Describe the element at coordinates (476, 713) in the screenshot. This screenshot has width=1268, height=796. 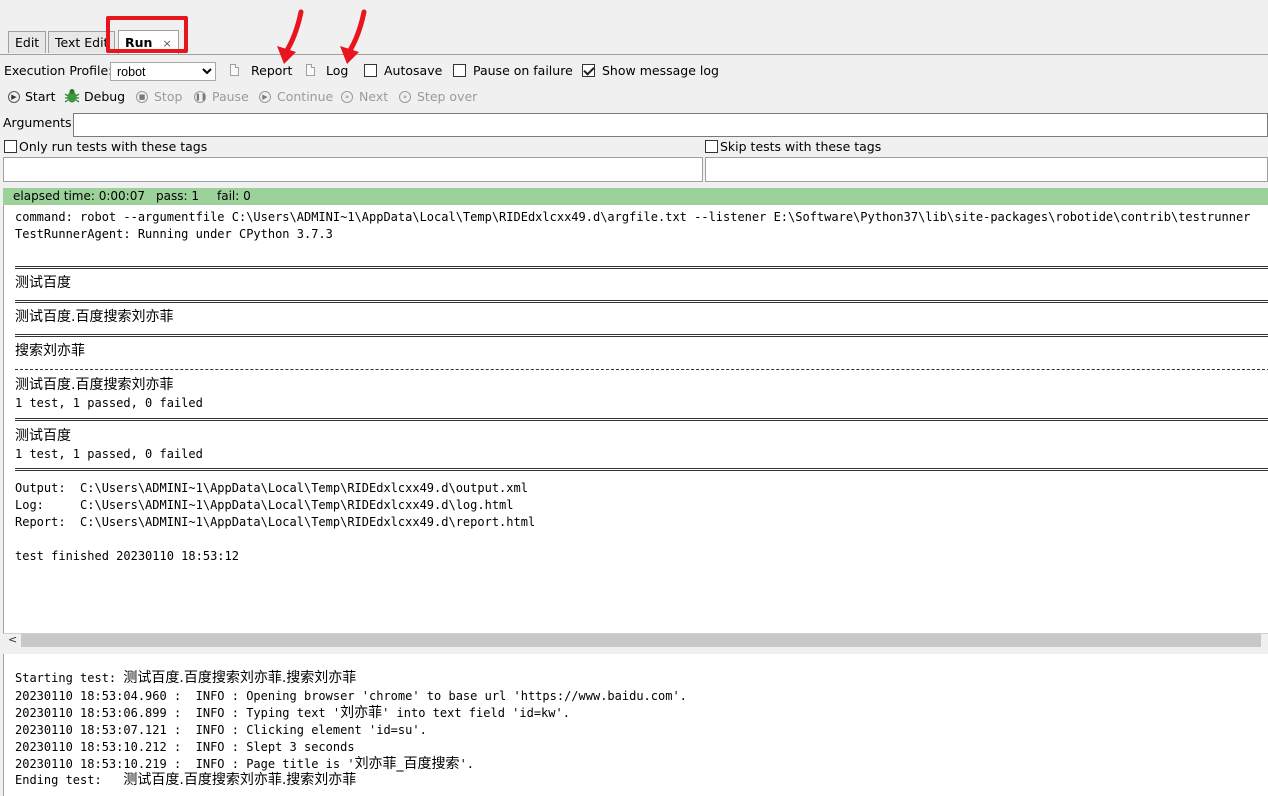
I see `log-line-text-end: ' into text field 'id=kw'.` at that location.